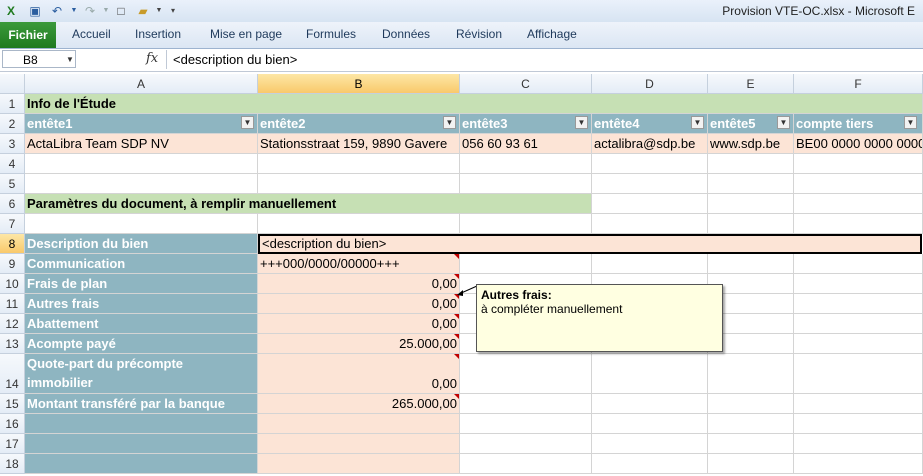 The height and width of the screenshot is (476, 923). Describe the element at coordinates (359, 404) in the screenshot. I see `cell-b15: 265.000,00` at that location.